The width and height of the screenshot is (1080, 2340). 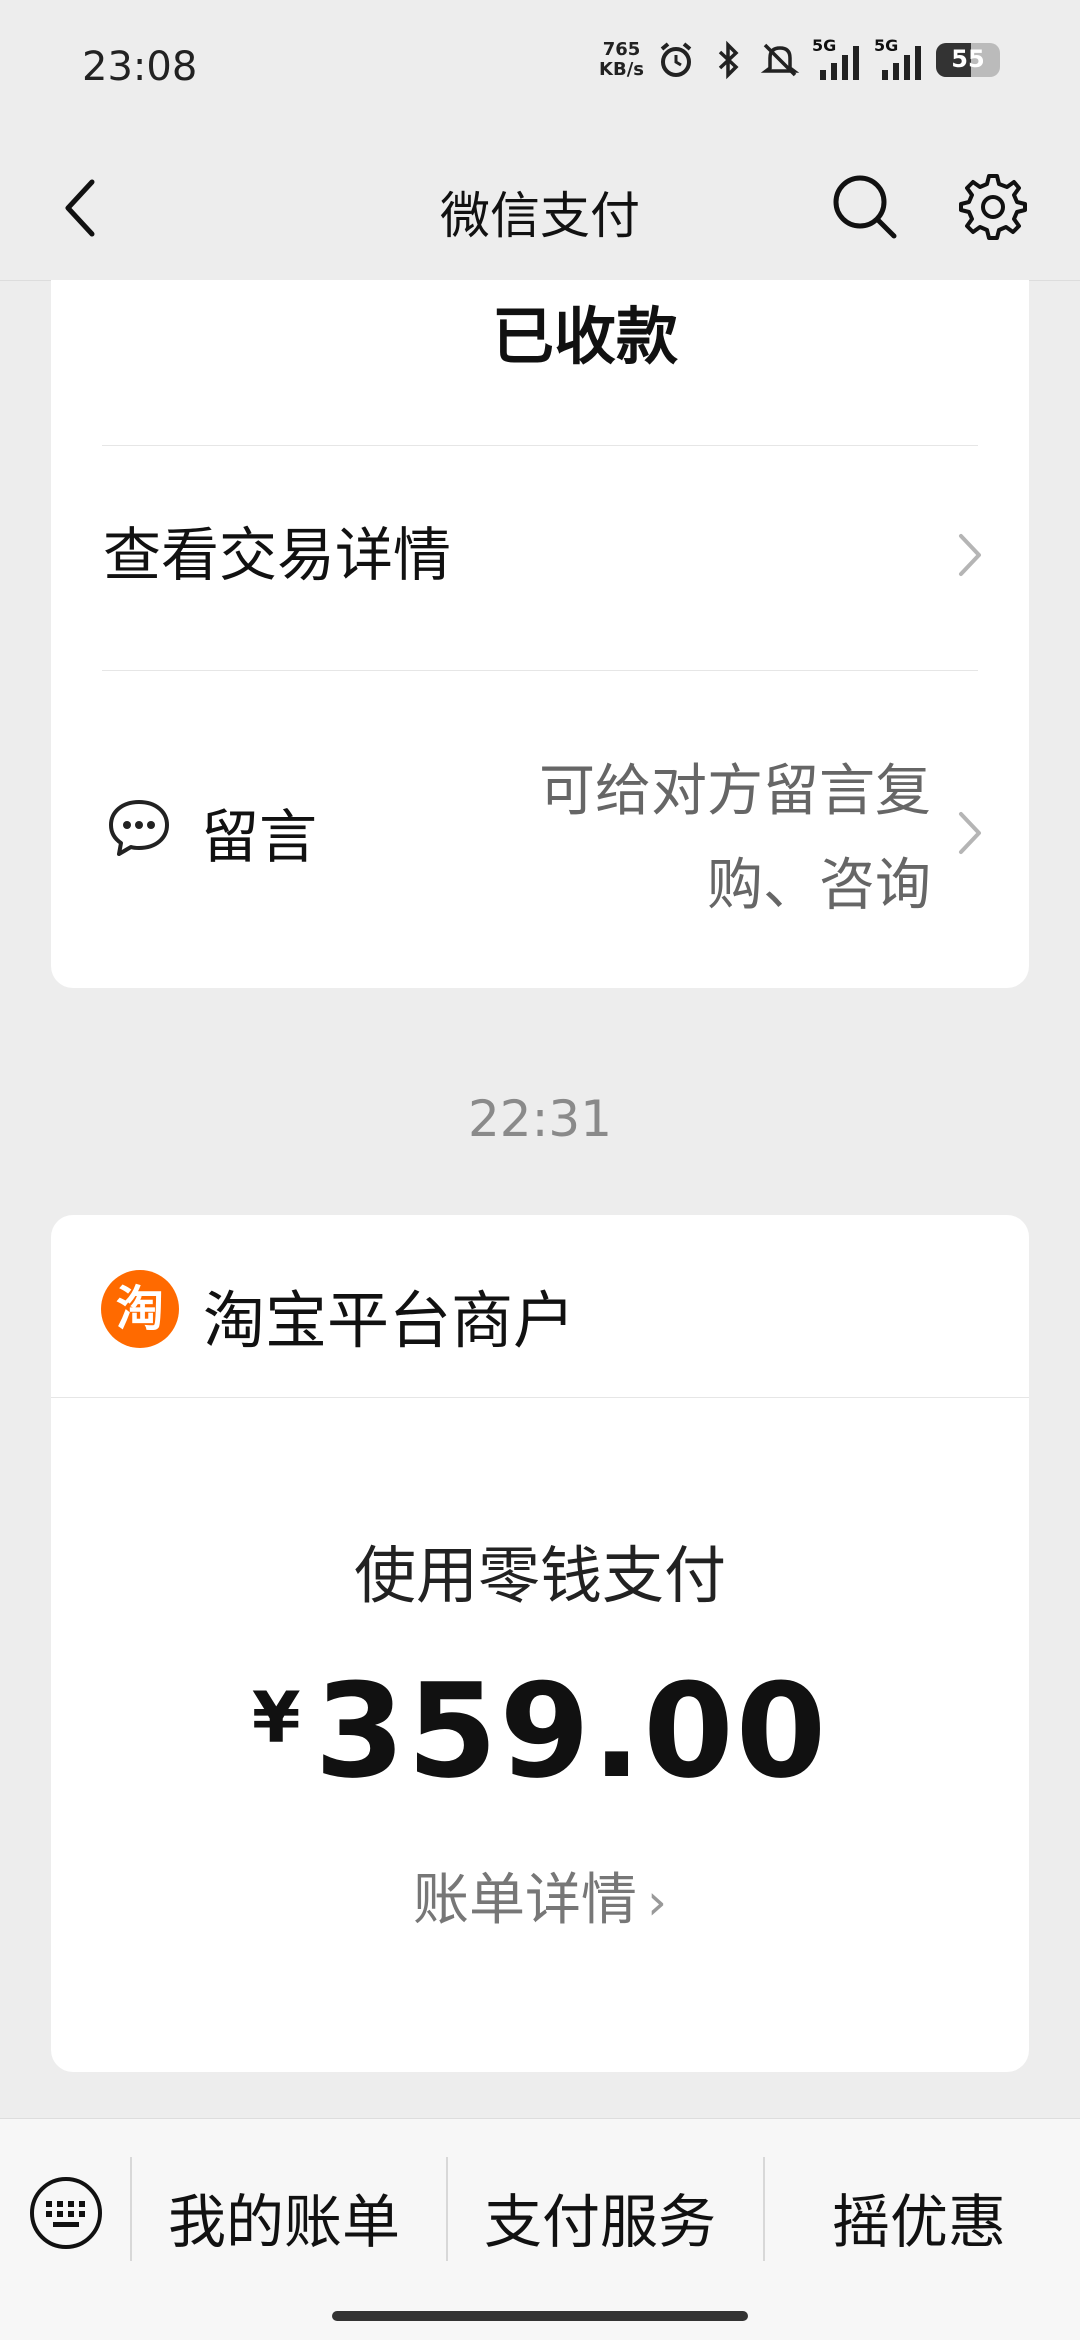 What do you see at coordinates (540, 70) in the screenshot?
I see `status-bar: 23:08 765 KB/s 5G 5G 55` at bounding box center [540, 70].